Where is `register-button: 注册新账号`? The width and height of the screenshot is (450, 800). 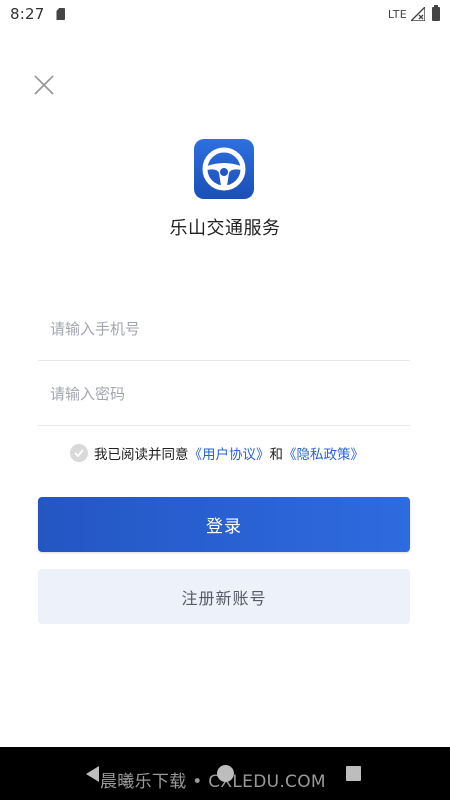 register-button: 注册新账号 is located at coordinates (224, 596).